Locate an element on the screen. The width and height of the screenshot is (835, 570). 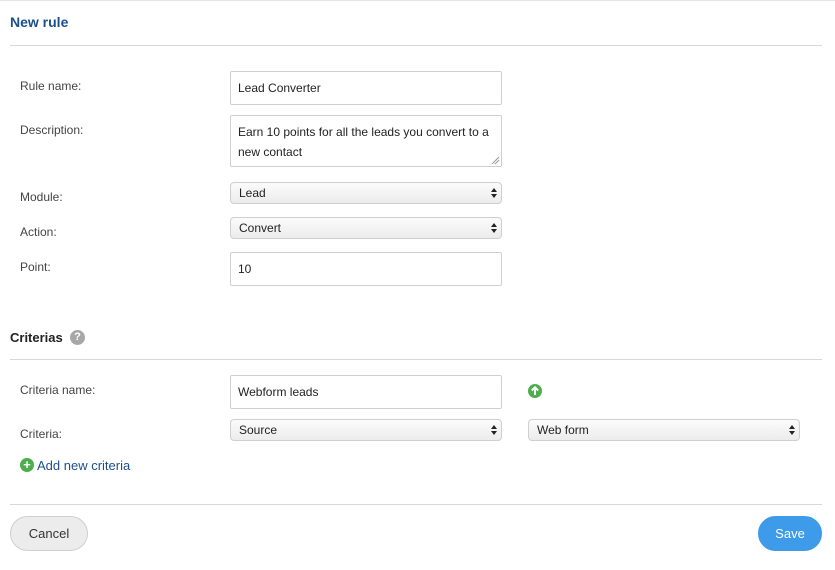
cancel-button: Cancel is located at coordinates (49, 533).